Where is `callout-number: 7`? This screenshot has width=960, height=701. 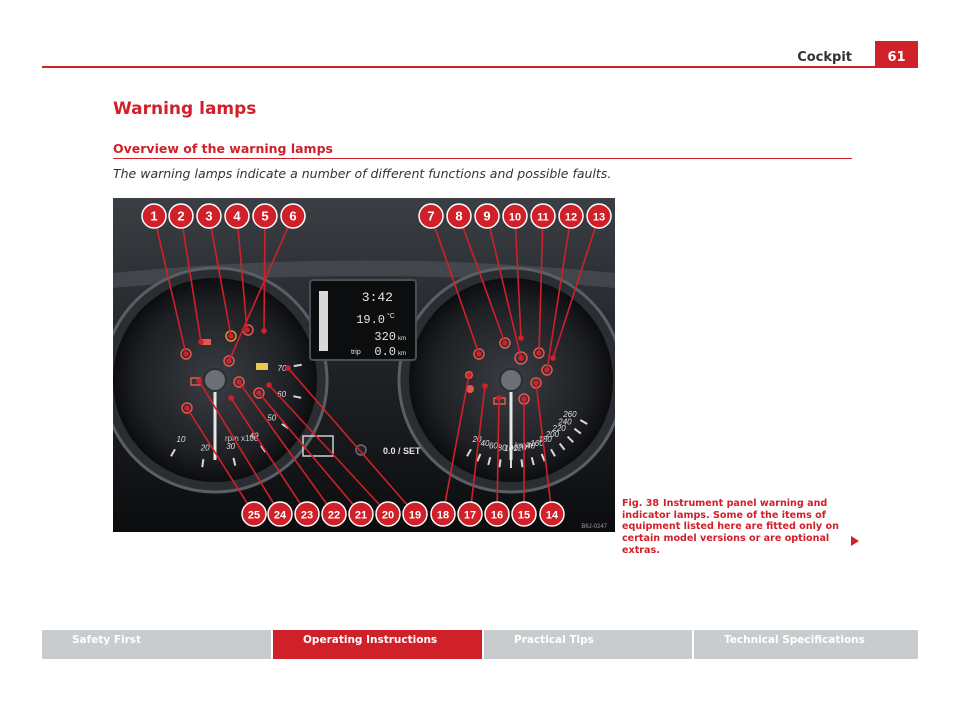
callout-number: 7 is located at coordinates (430, 216).